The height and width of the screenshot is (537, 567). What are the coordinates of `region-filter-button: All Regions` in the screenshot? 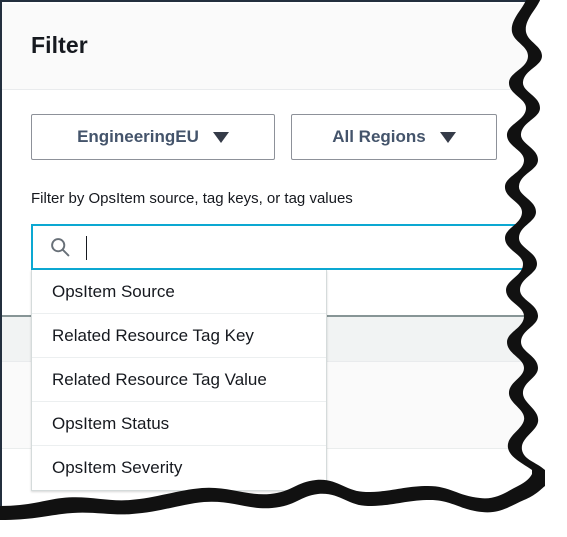 It's located at (394, 137).